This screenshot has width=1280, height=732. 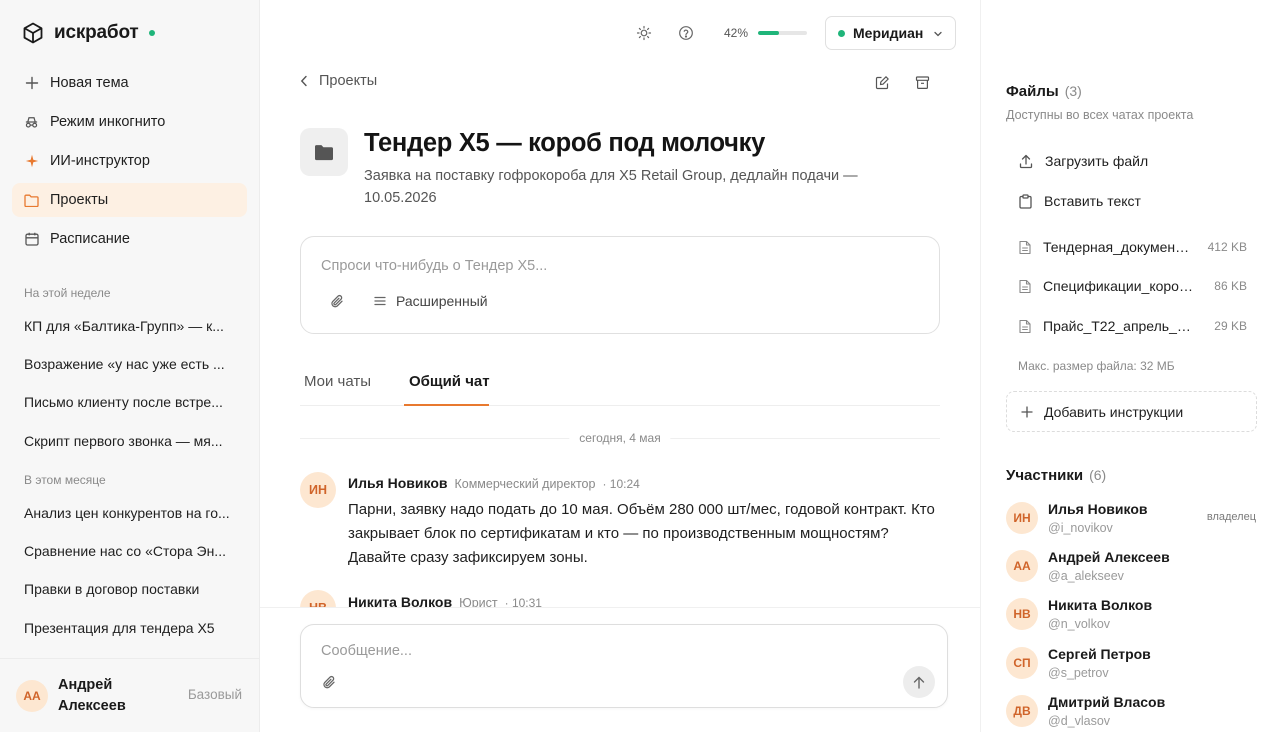 I want to click on date-separator: сегодня, 4 мая, so click(x=620, y=438).